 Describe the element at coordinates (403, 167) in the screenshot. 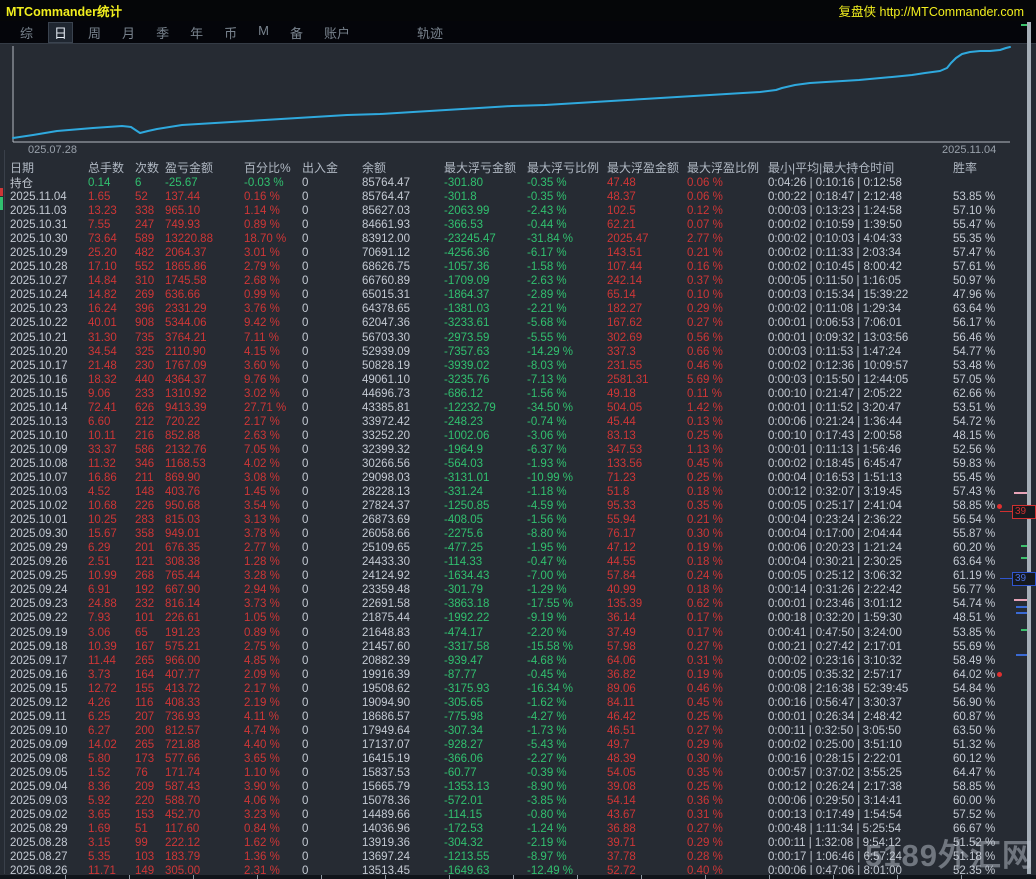

I see `col-header-balance: 余额` at that location.